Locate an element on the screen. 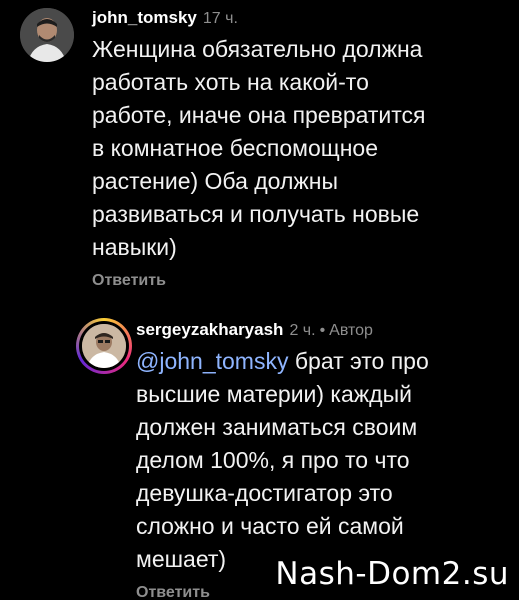 Image resolution: width=519 pixels, height=600 pixels. mention-link: @john_tomsky is located at coordinates (212, 361).